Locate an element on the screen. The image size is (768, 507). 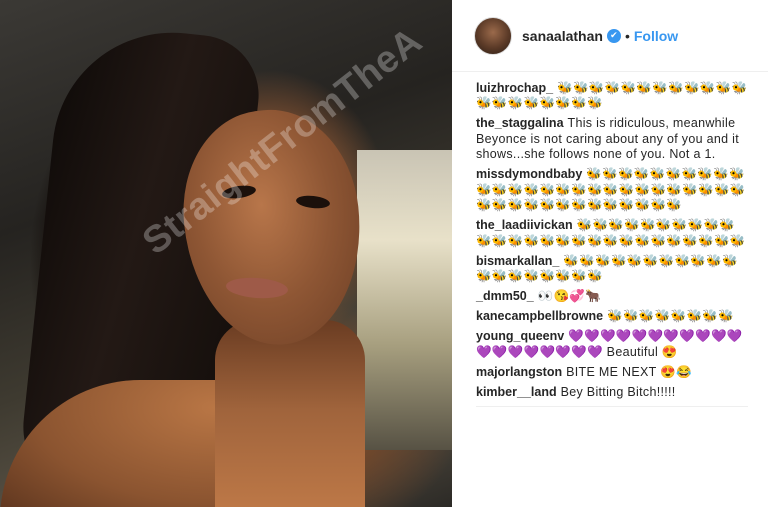
comment-username-link: majorlangston is located at coordinates (519, 372).